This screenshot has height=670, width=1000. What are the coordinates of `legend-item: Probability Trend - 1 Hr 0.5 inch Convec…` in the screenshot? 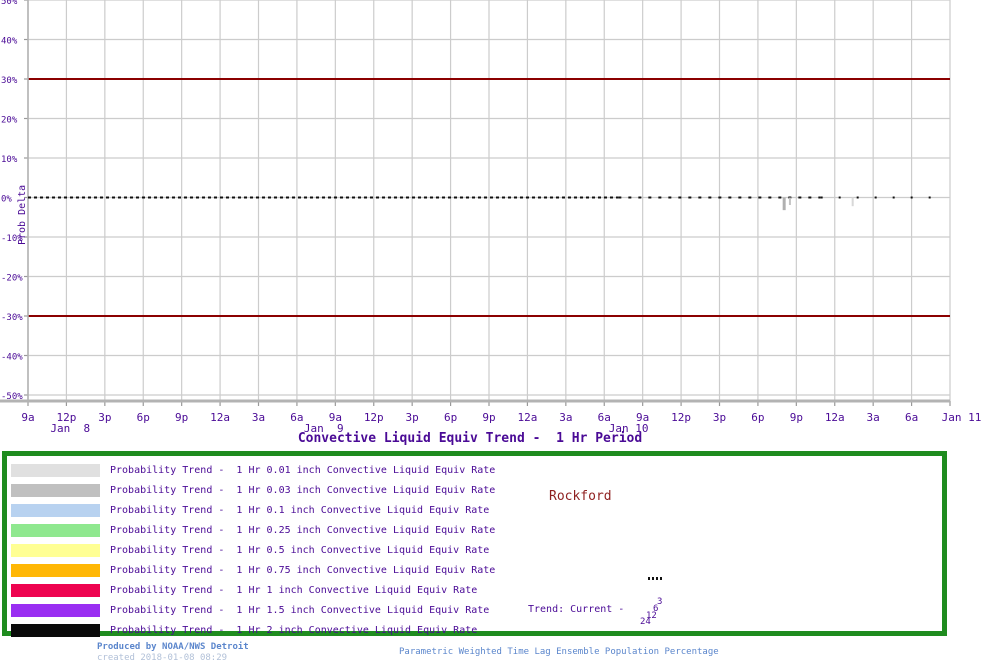 It's located at (474, 550).